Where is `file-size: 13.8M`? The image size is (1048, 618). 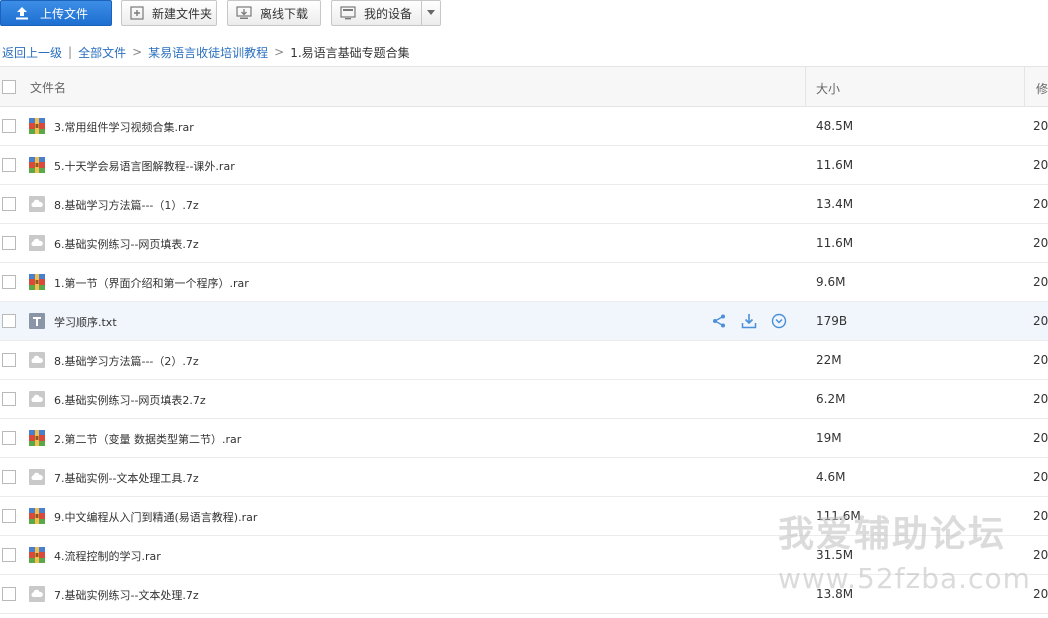 file-size: 13.8M is located at coordinates (835, 594).